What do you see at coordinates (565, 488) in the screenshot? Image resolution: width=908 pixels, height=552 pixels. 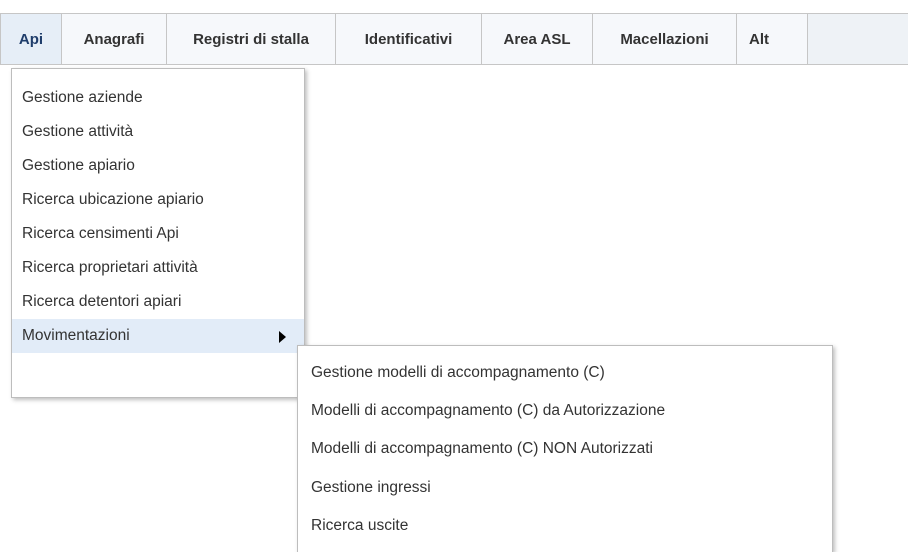 I see `submenu-item-gestione-ingressi: Gestione ingressi` at bounding box center [565, 488].